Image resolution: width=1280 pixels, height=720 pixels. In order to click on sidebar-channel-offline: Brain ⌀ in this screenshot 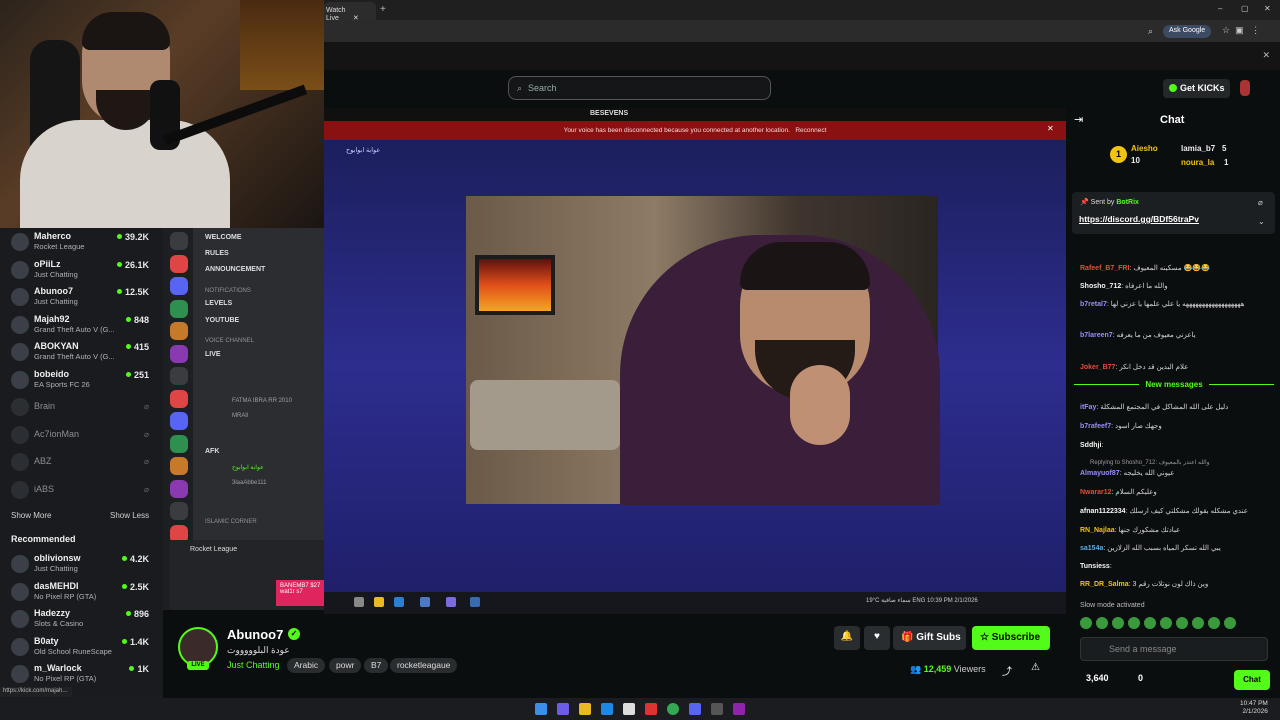, I will do `click(81, 406)`.